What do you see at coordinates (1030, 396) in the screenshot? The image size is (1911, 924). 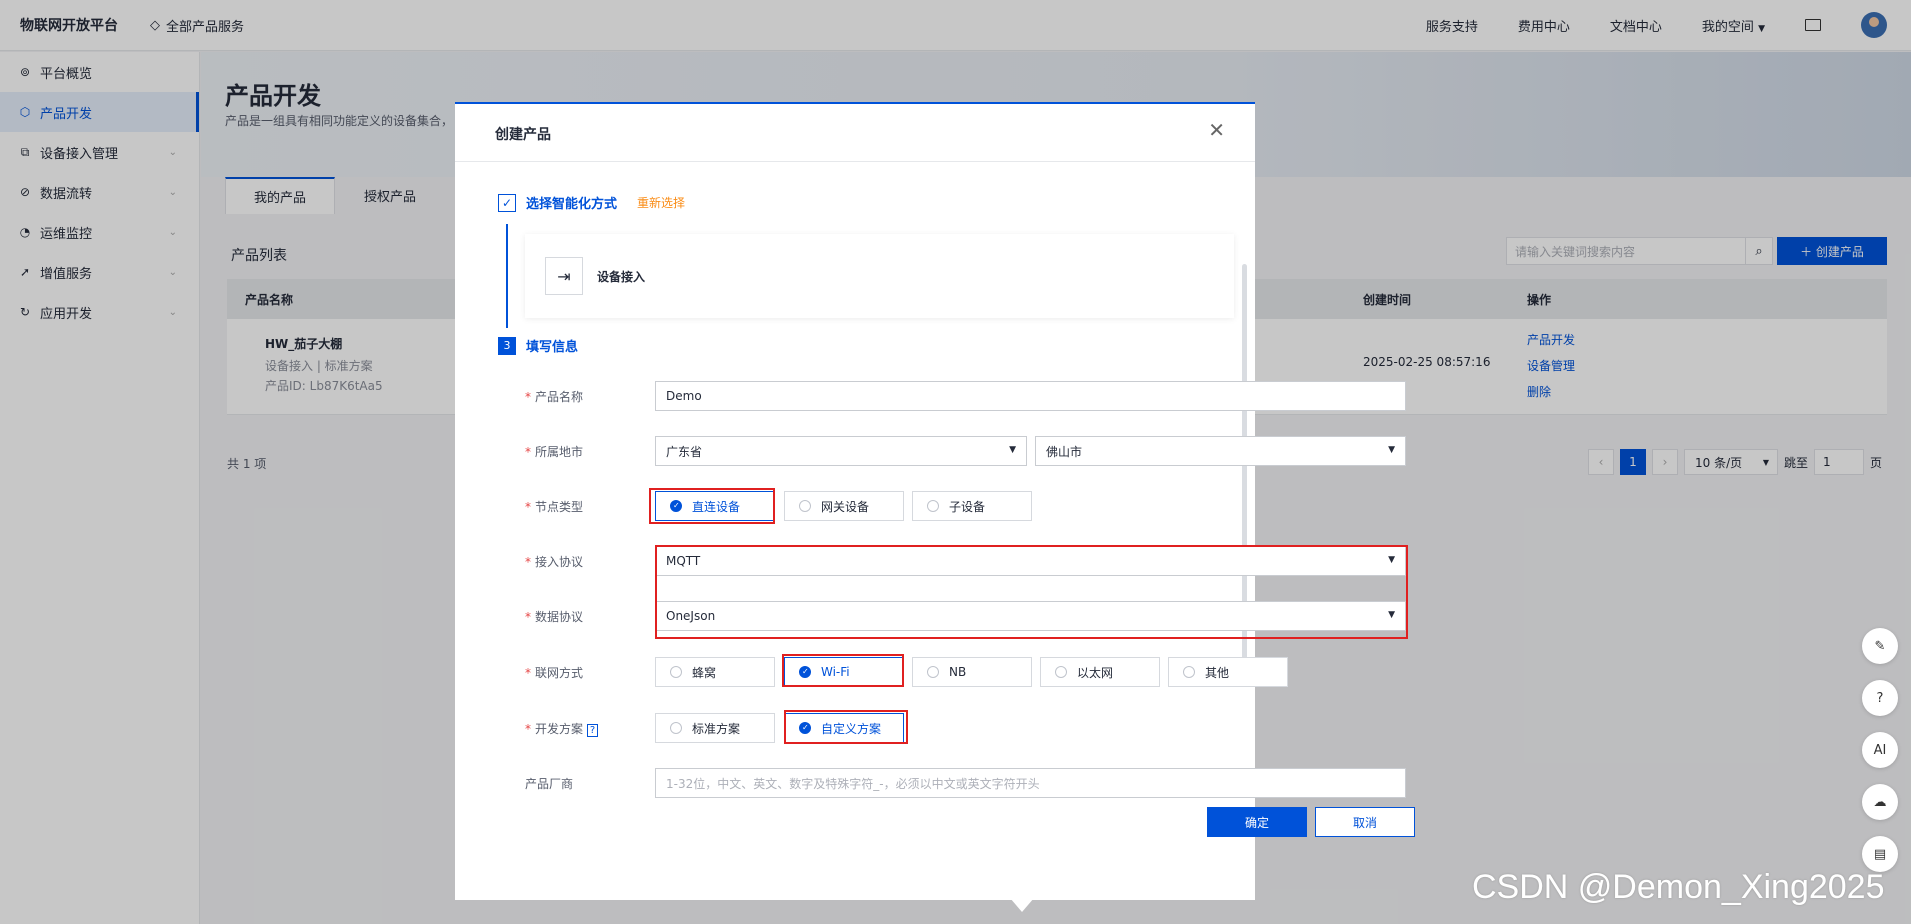 I see `product-name-input: Demo` at bounding box center [1030, 396].